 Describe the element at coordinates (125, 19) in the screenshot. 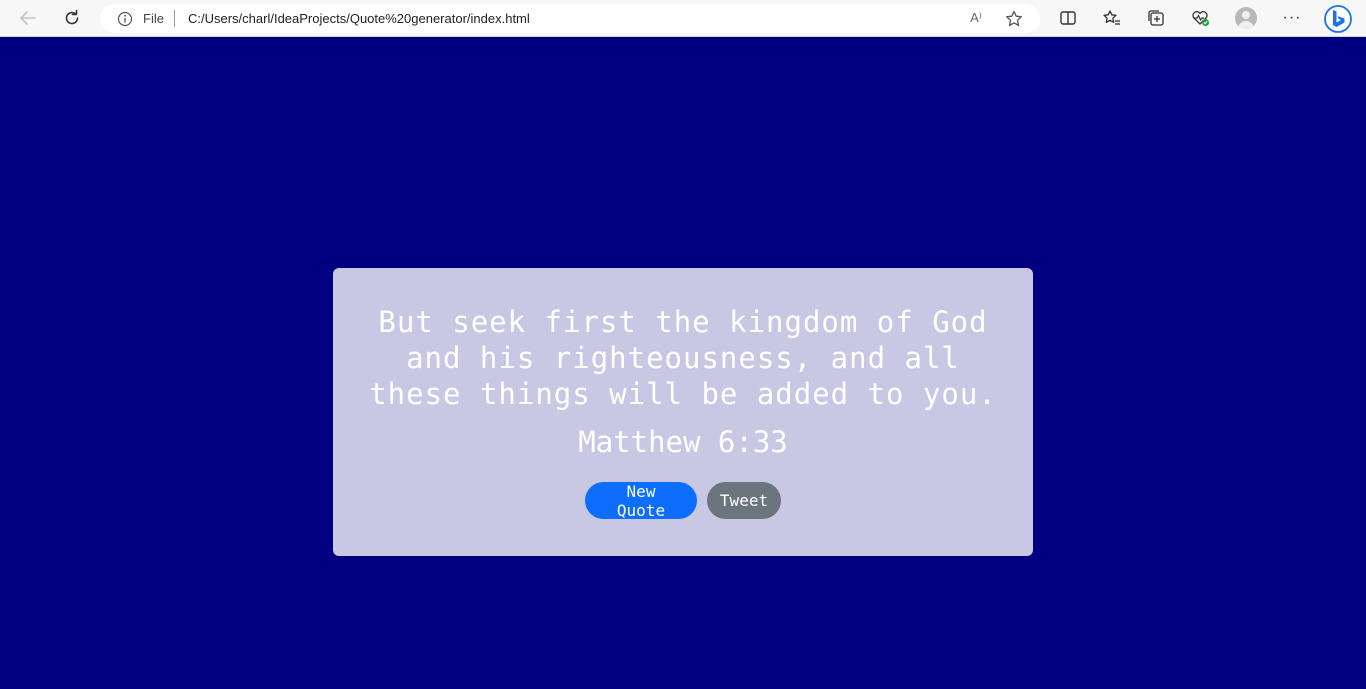

I see `info-icon` at that location.